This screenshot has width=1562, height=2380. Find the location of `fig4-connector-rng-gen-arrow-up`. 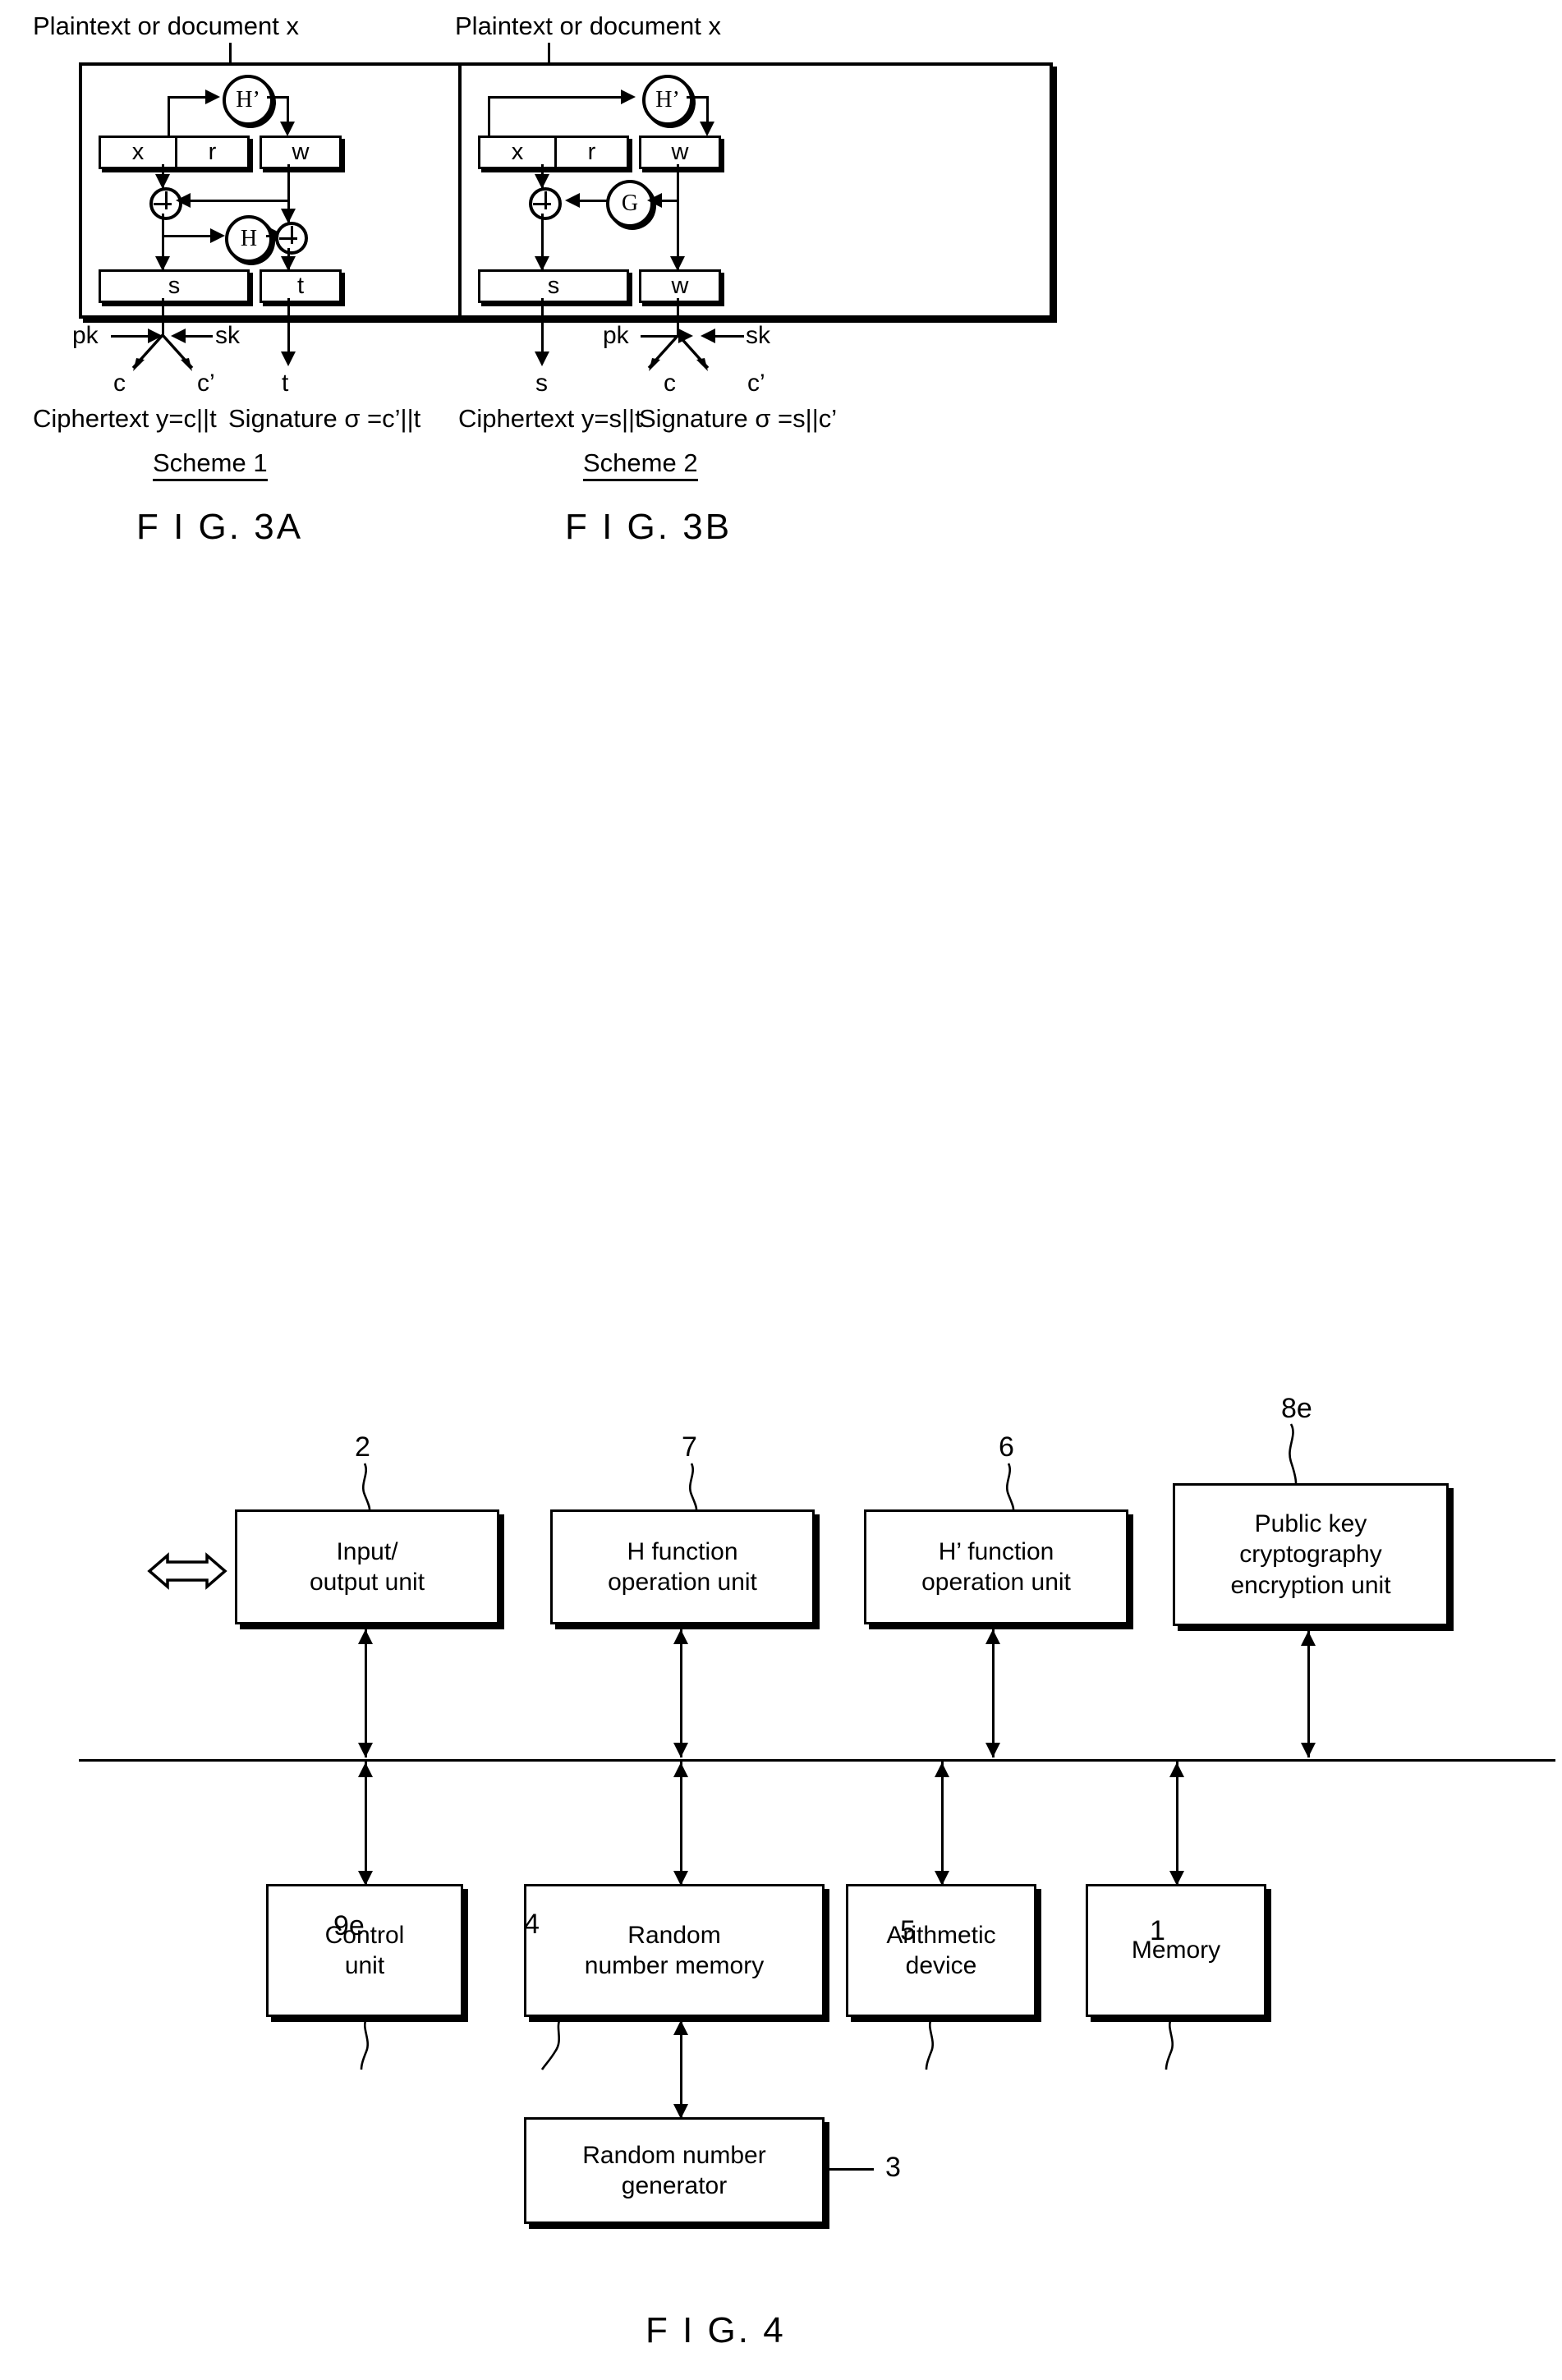

fig4-connector-rng-gen-arrow-up is located at coordinates (680, 2027).